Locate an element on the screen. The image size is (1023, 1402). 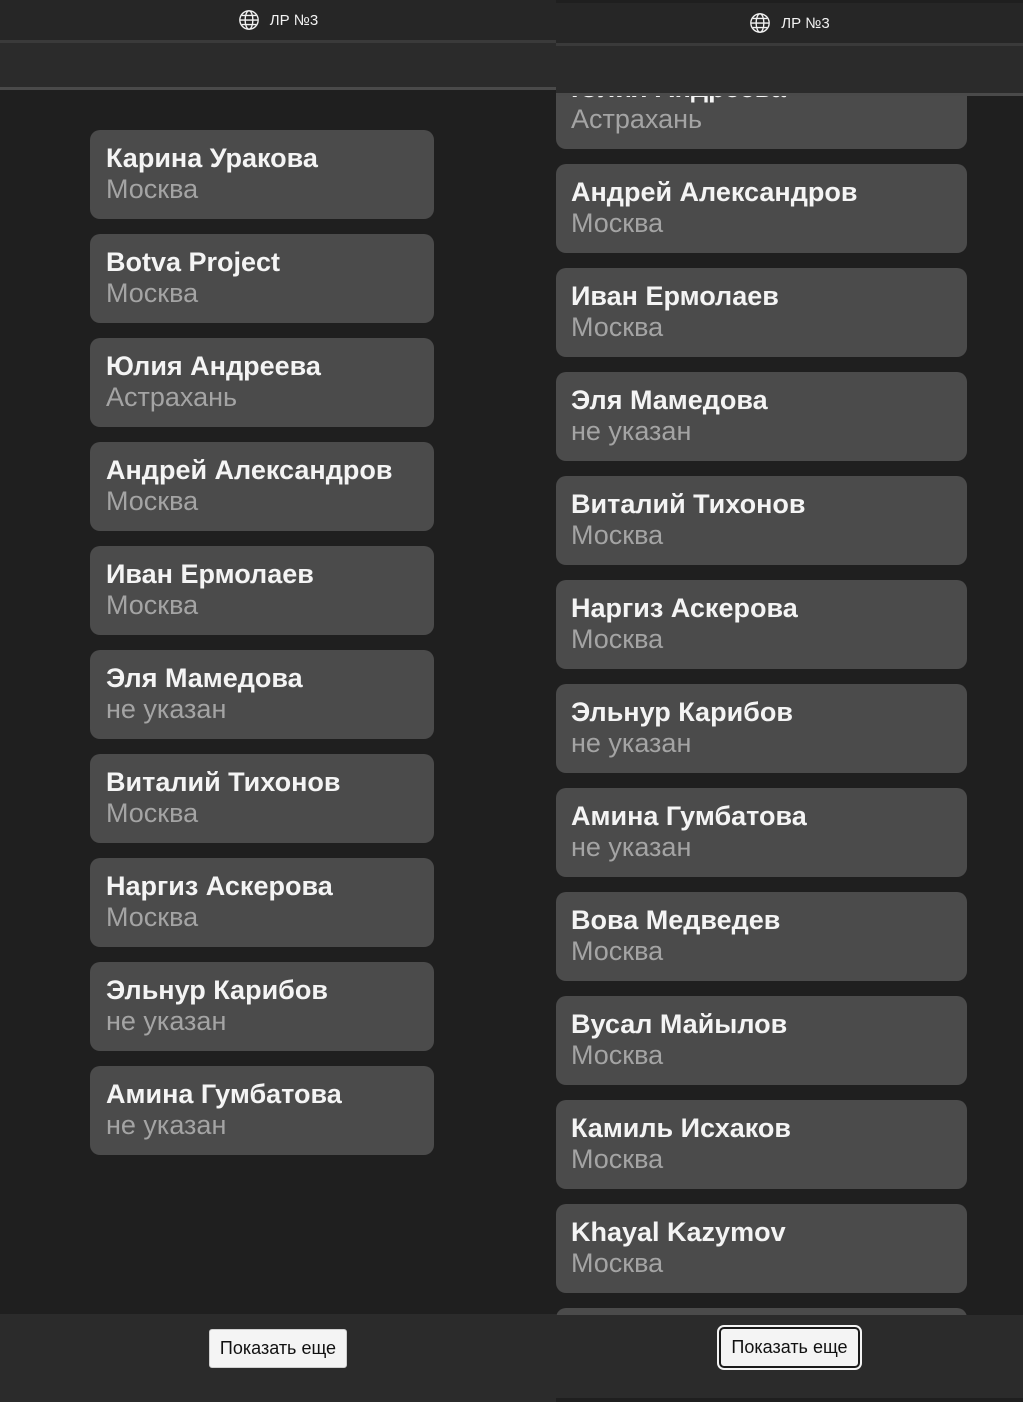
user-card: Khayal Kazymov Москва is located at coordinates (761, 1248).